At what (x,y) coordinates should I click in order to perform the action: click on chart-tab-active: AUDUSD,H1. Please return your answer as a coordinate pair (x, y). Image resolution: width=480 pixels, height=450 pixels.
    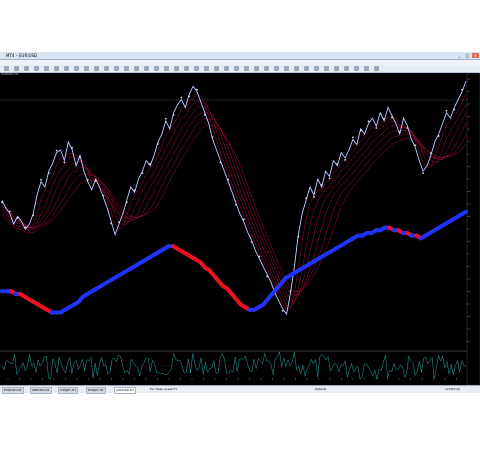
    Looking at the image, I should click on (125, 390).